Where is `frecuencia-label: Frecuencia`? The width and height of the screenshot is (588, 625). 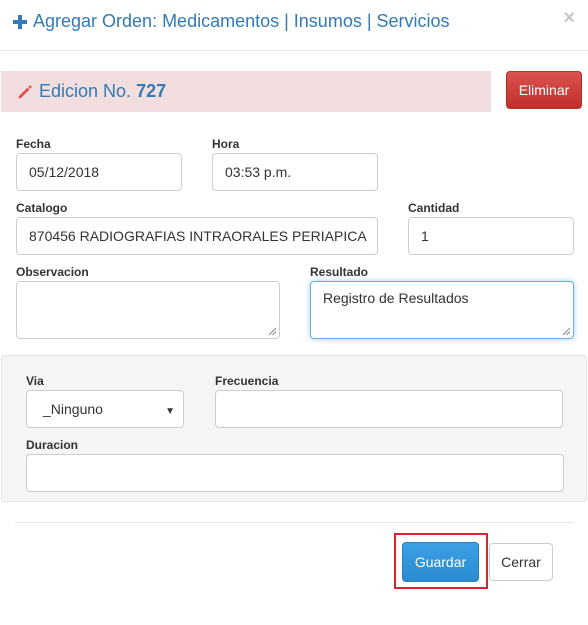 frecuencia-label: Frecuencia is located at coordinates (247, 381).